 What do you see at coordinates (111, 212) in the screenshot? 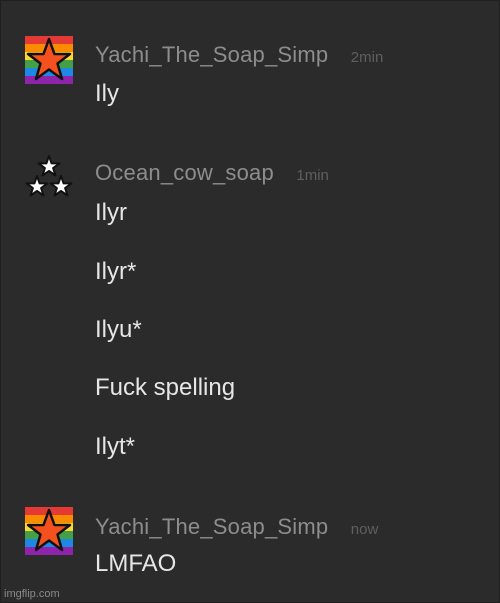
I see `message-text: Ilyr` at bounding box center [111, 212].